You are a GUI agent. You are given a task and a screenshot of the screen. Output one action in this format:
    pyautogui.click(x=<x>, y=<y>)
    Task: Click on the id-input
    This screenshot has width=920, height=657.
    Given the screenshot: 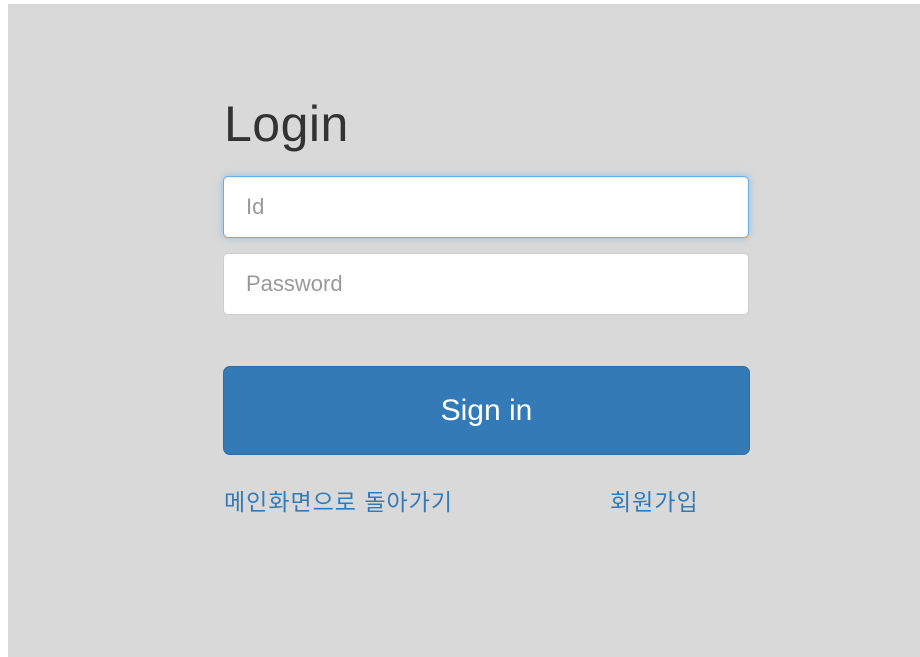 What is the action you would take?
    pyautogui.click(x=486, y=207)
    